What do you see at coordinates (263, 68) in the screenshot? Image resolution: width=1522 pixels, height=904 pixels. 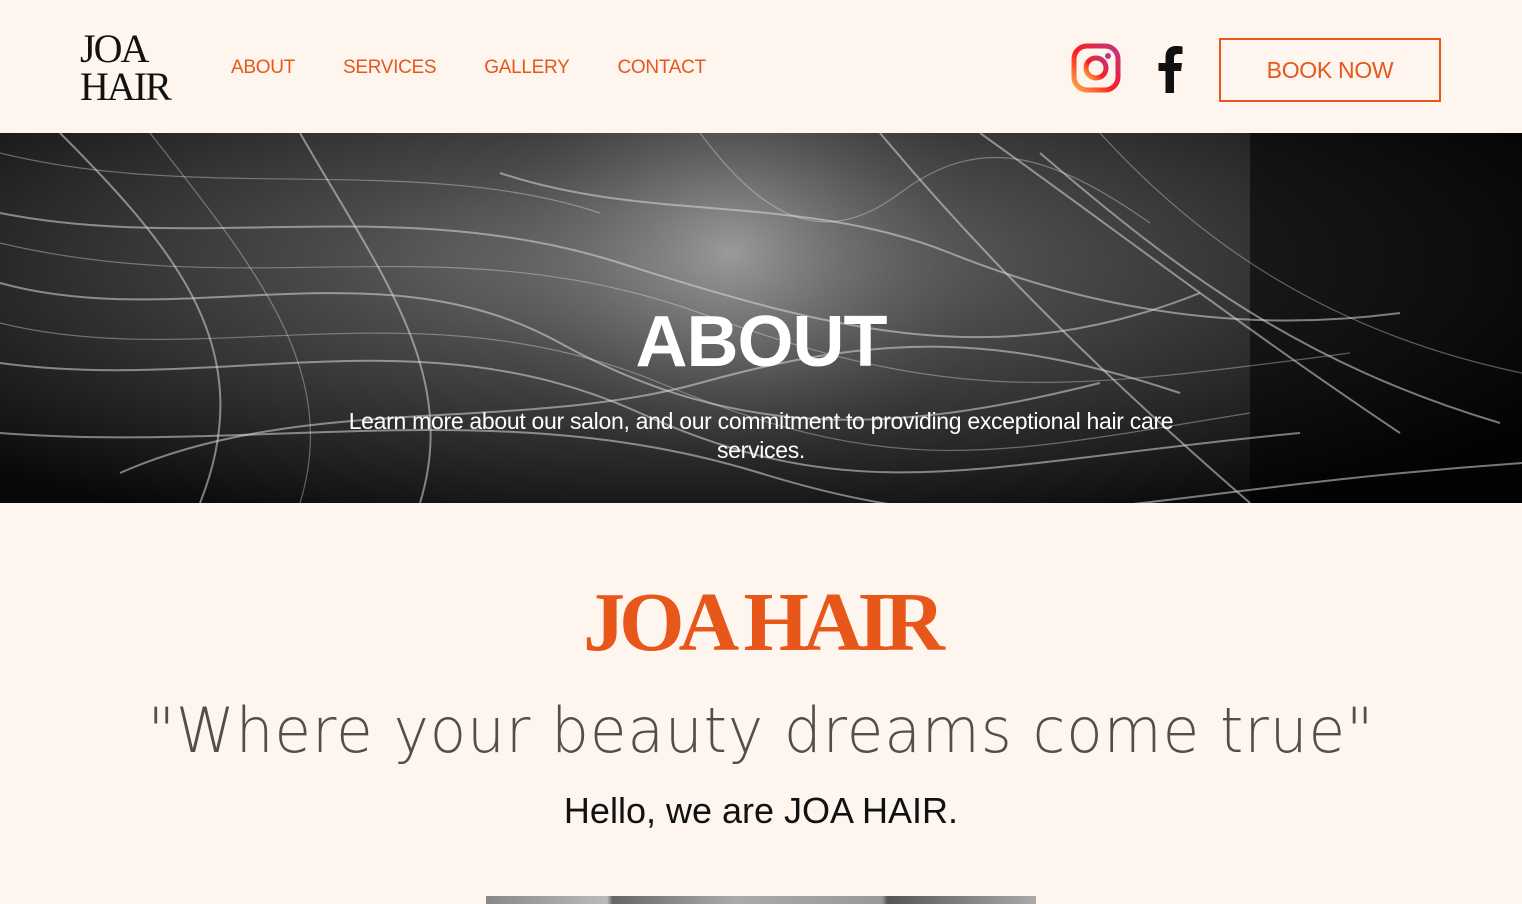 I see `nav-item-about: ABOUT` at bounding box center [263, 68].